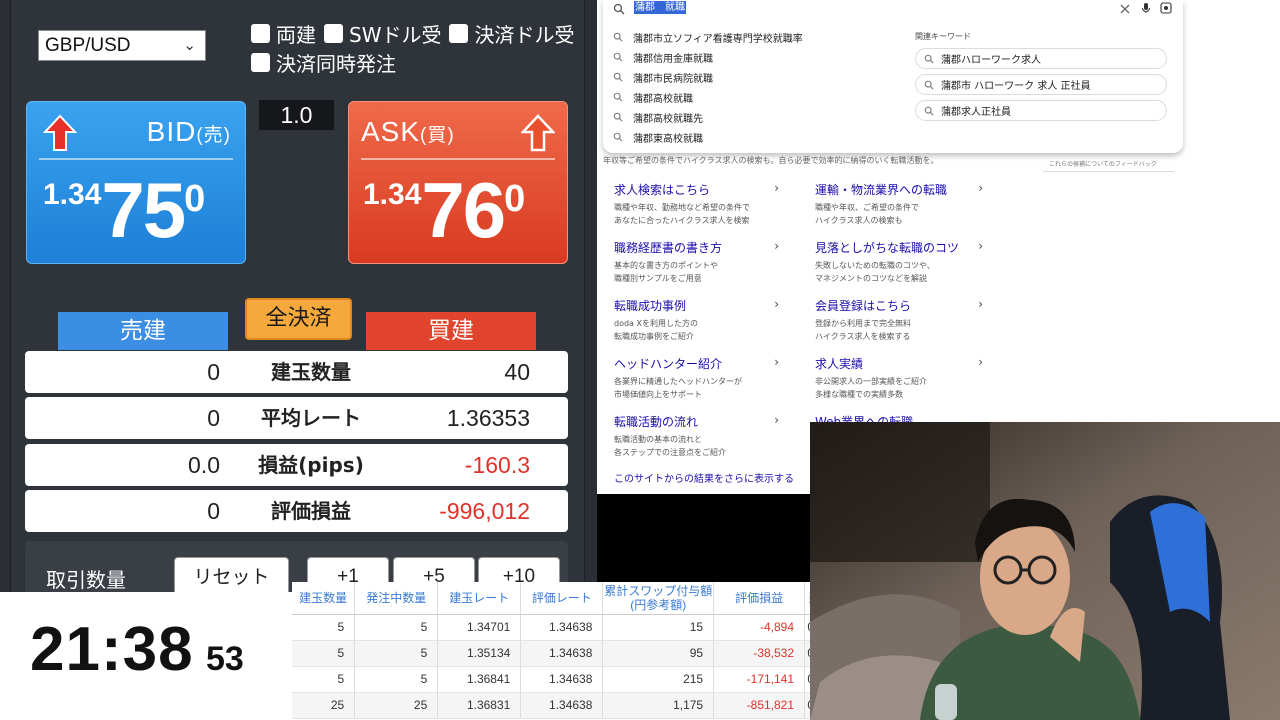 This screenshot has height=720, width=1280. What do you see at coordinates (658, 137) in the screenshot?
I see `suggestion-item: 蒲郡東高校就職` at bounding box center [658, 137].